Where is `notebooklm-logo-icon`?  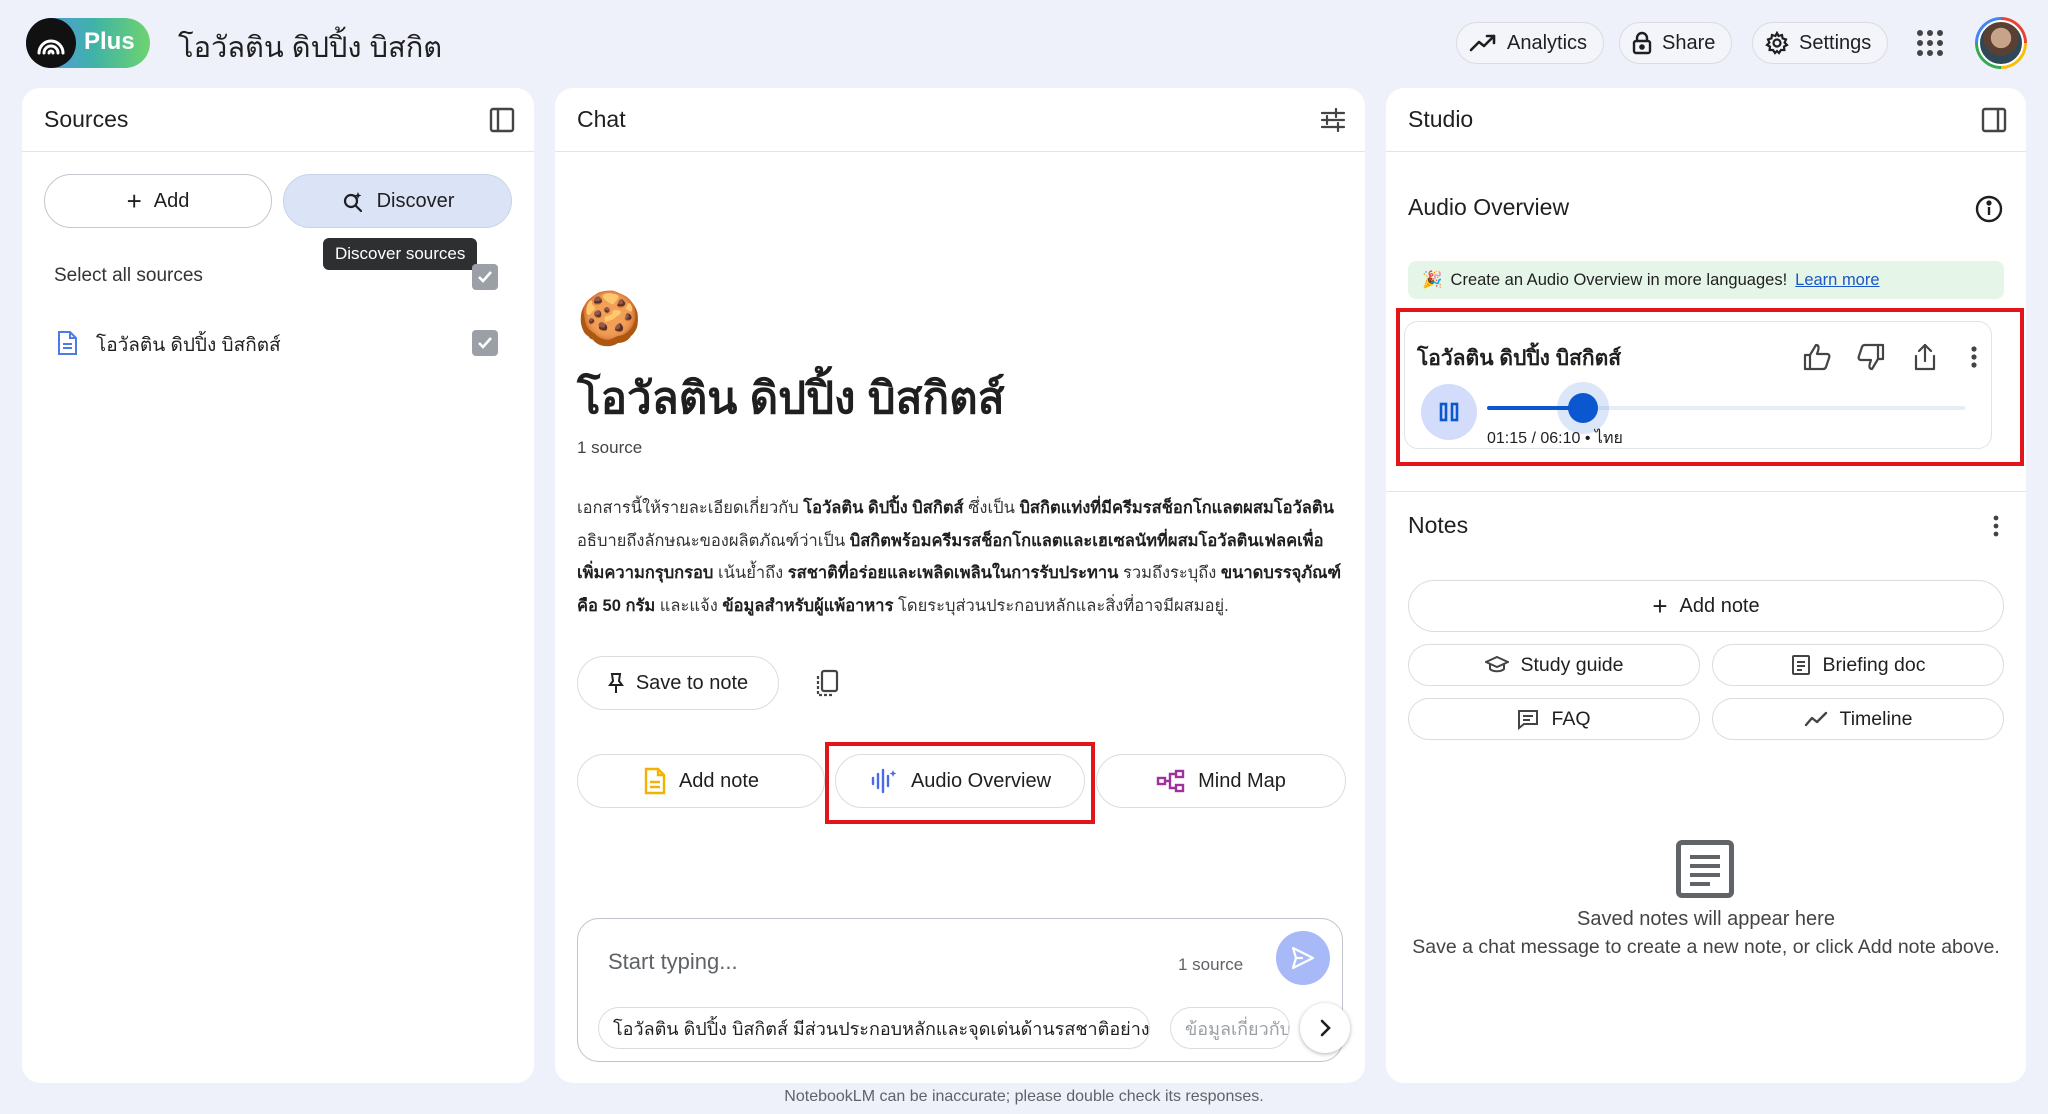 notebooklm-logo-icon is located at coordinates (51, 43).